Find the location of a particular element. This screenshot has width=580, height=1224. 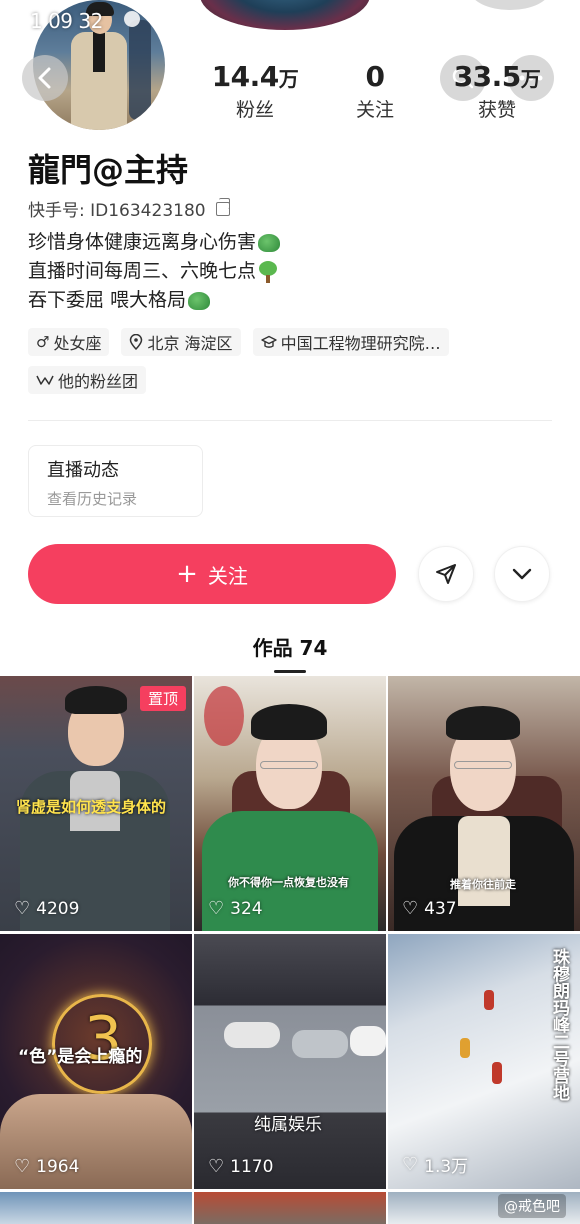

profile-bio: 珍惜身体健康远离身心伤害 直播时间每周三、六晚七点 吞下委屈 喂大格局 is located at coordinates (154, 271).